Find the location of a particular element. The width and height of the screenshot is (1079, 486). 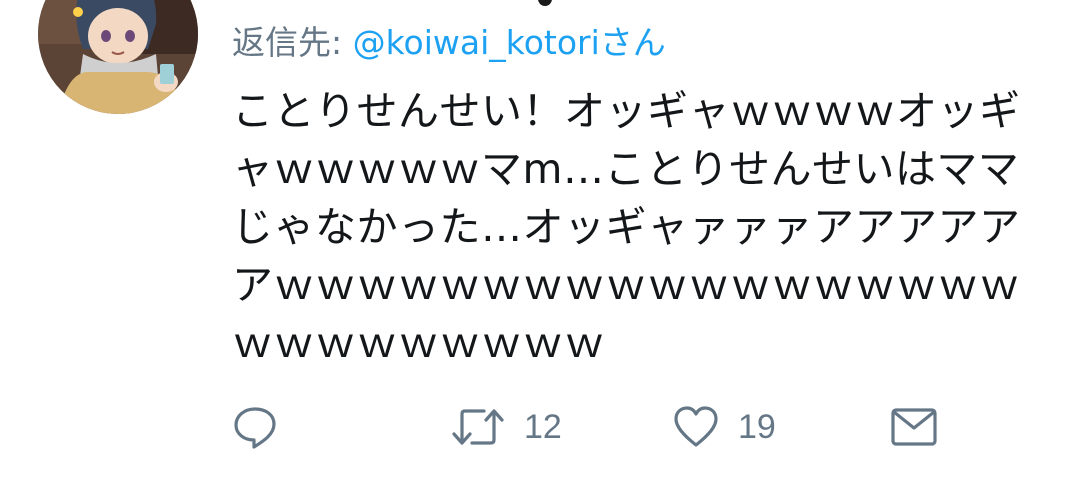

previous-tweet-edge is located at coordinates (545, 3).